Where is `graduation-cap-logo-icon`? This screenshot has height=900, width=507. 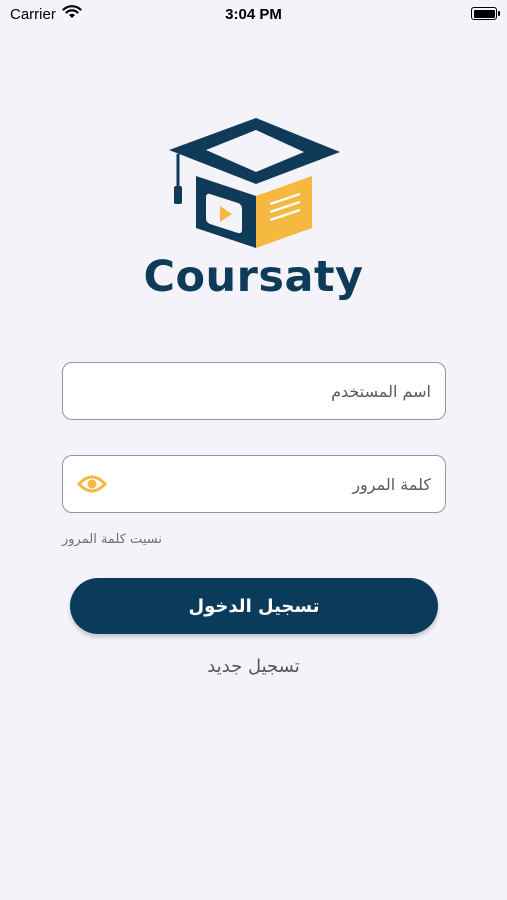 graduation-cap-logo-icon is located at coordinates (254, 182).